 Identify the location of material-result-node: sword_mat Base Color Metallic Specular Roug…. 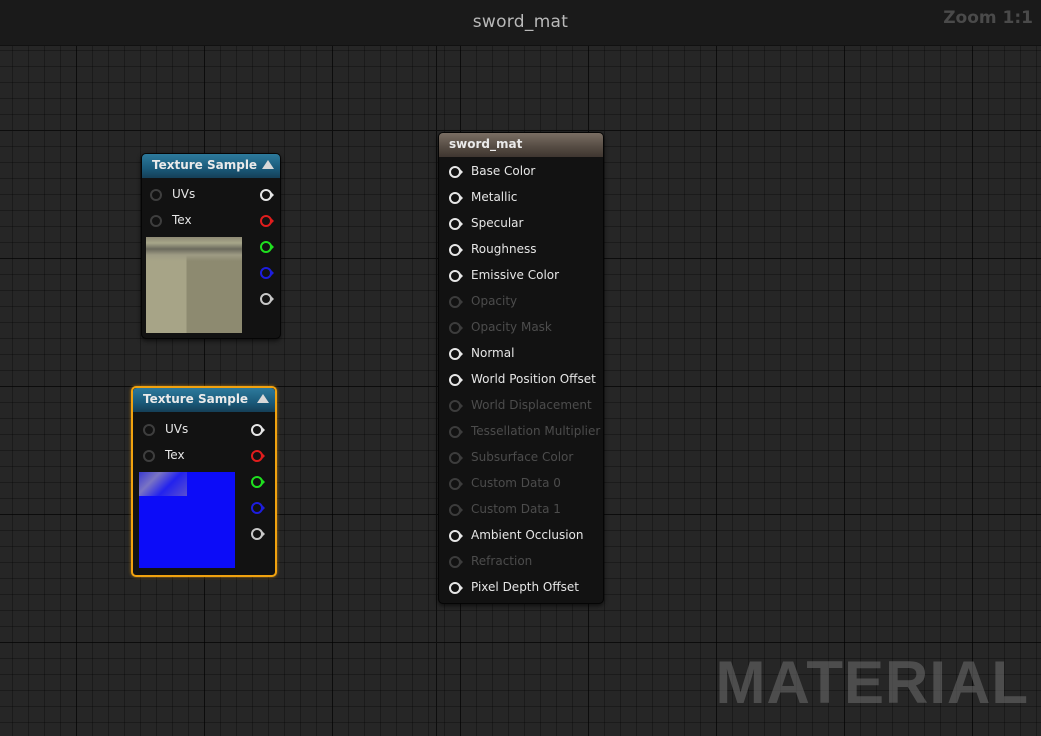
(521, 368).